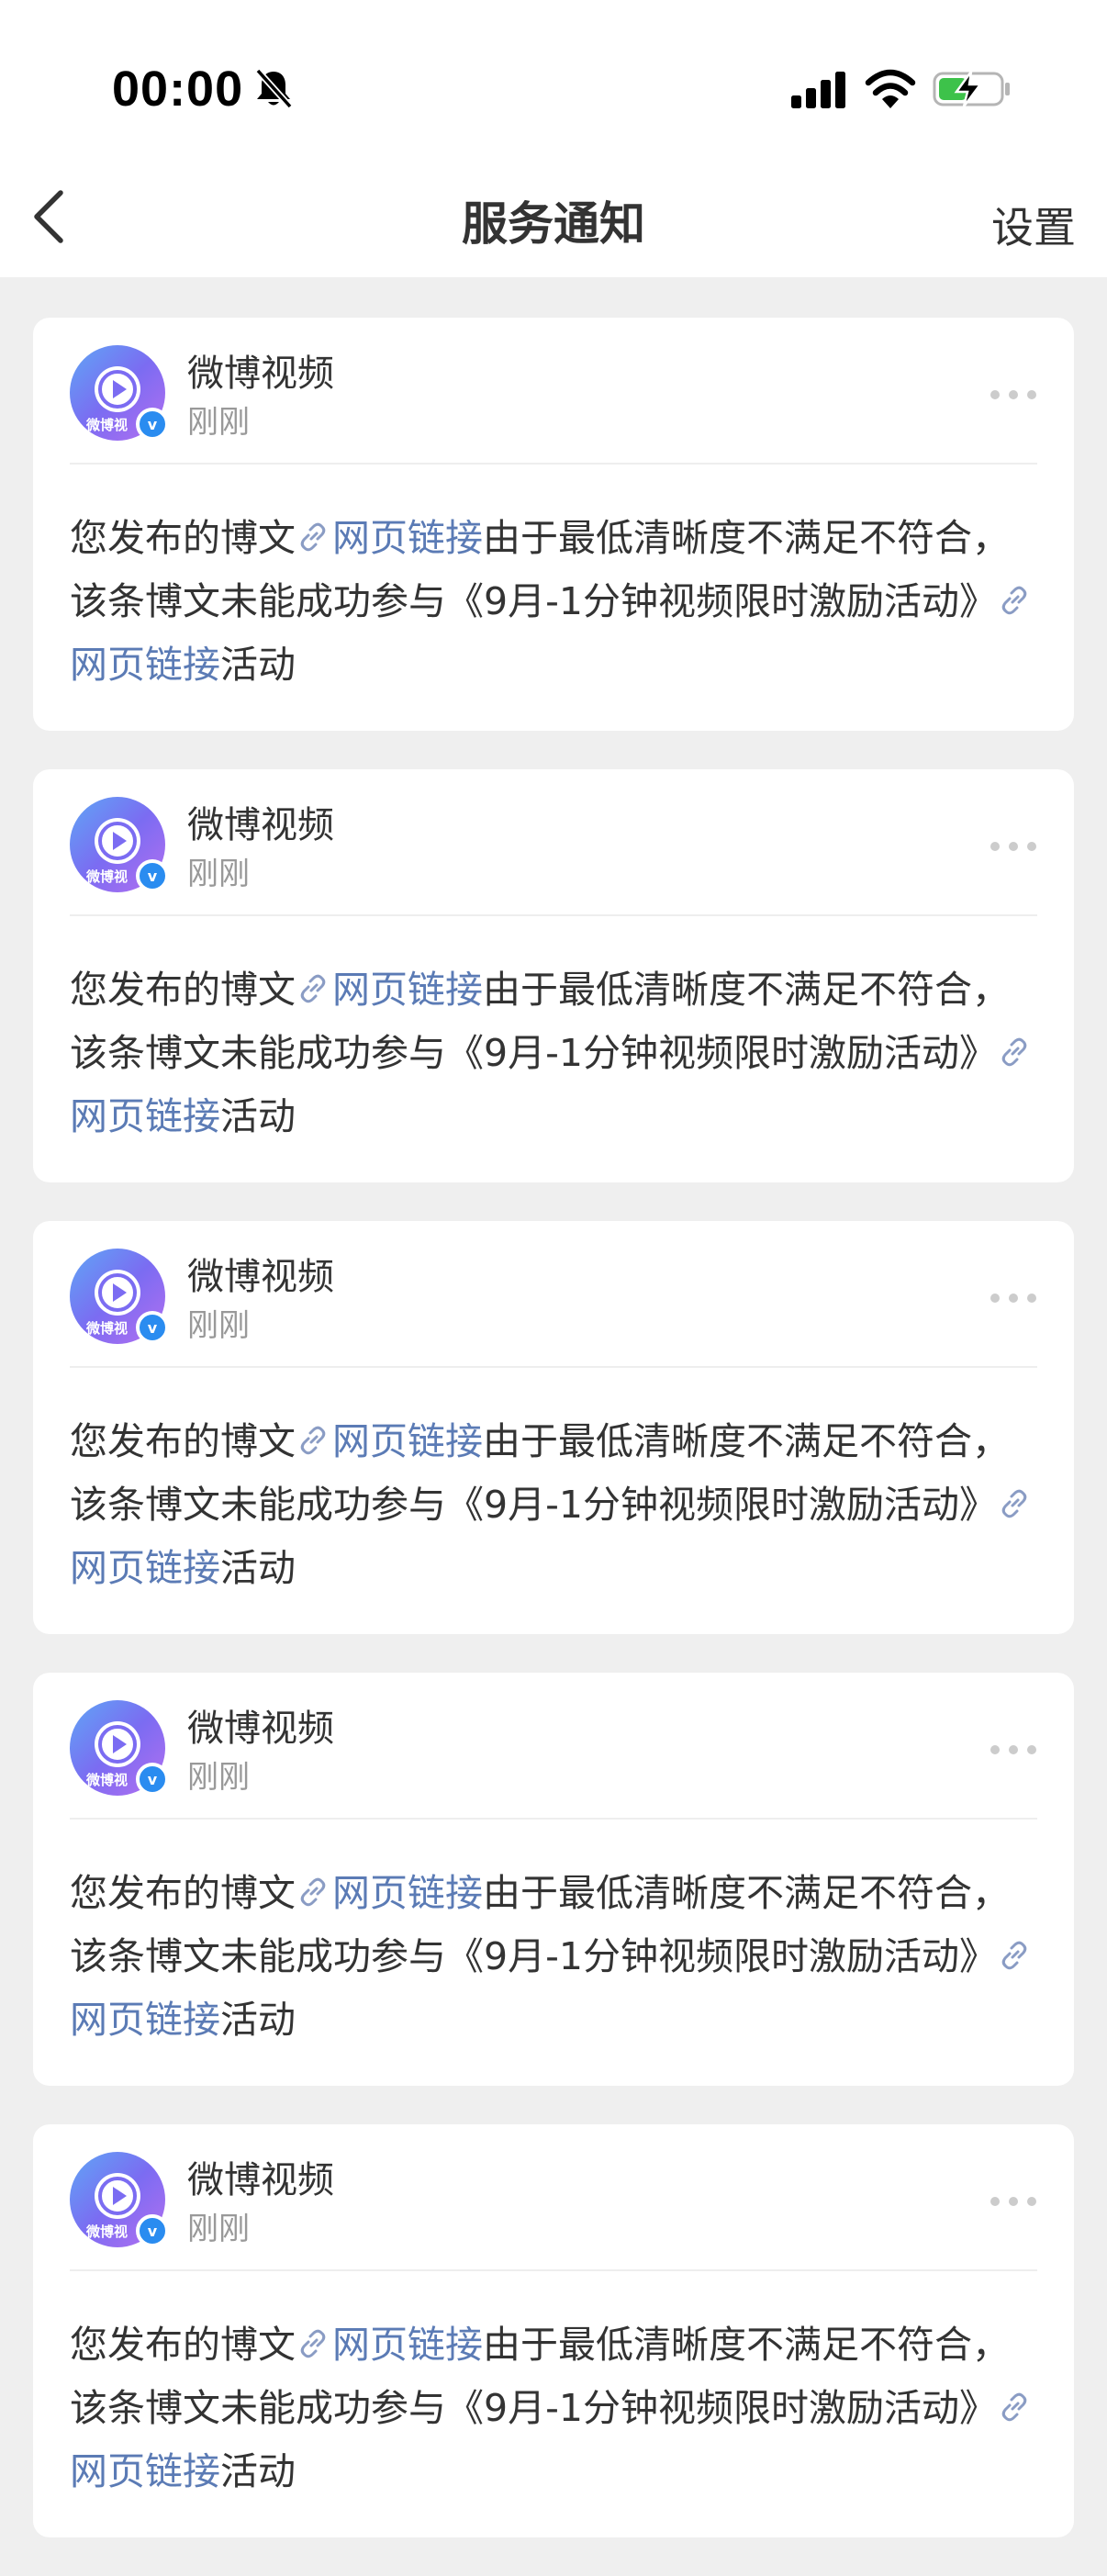  What do you see at coordinates (971, 89) in the screenshot?
I see `battery-charging-icon` at bounding box center [971, 89].